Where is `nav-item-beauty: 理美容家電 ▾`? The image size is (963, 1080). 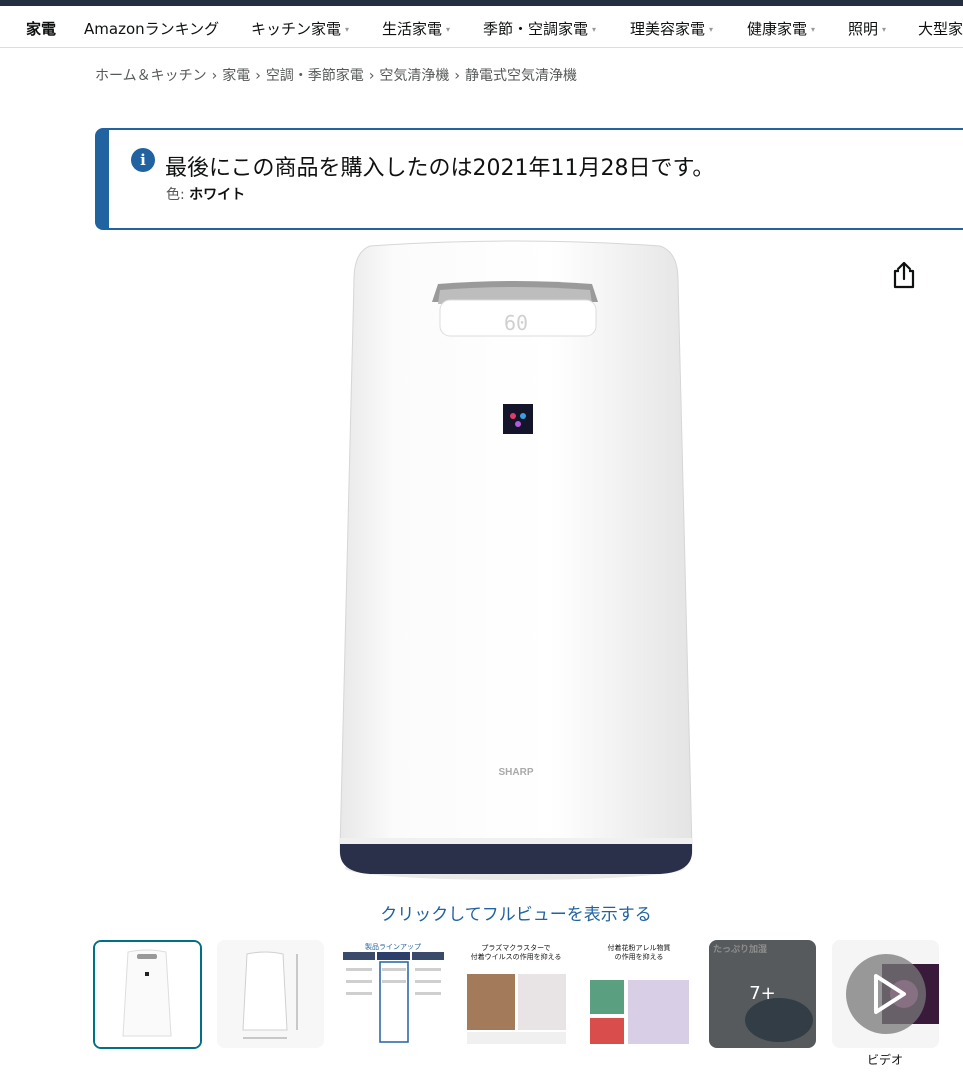
nav-item-beauty: 理美容家電 ▾ is located at coordinates (671, 28).